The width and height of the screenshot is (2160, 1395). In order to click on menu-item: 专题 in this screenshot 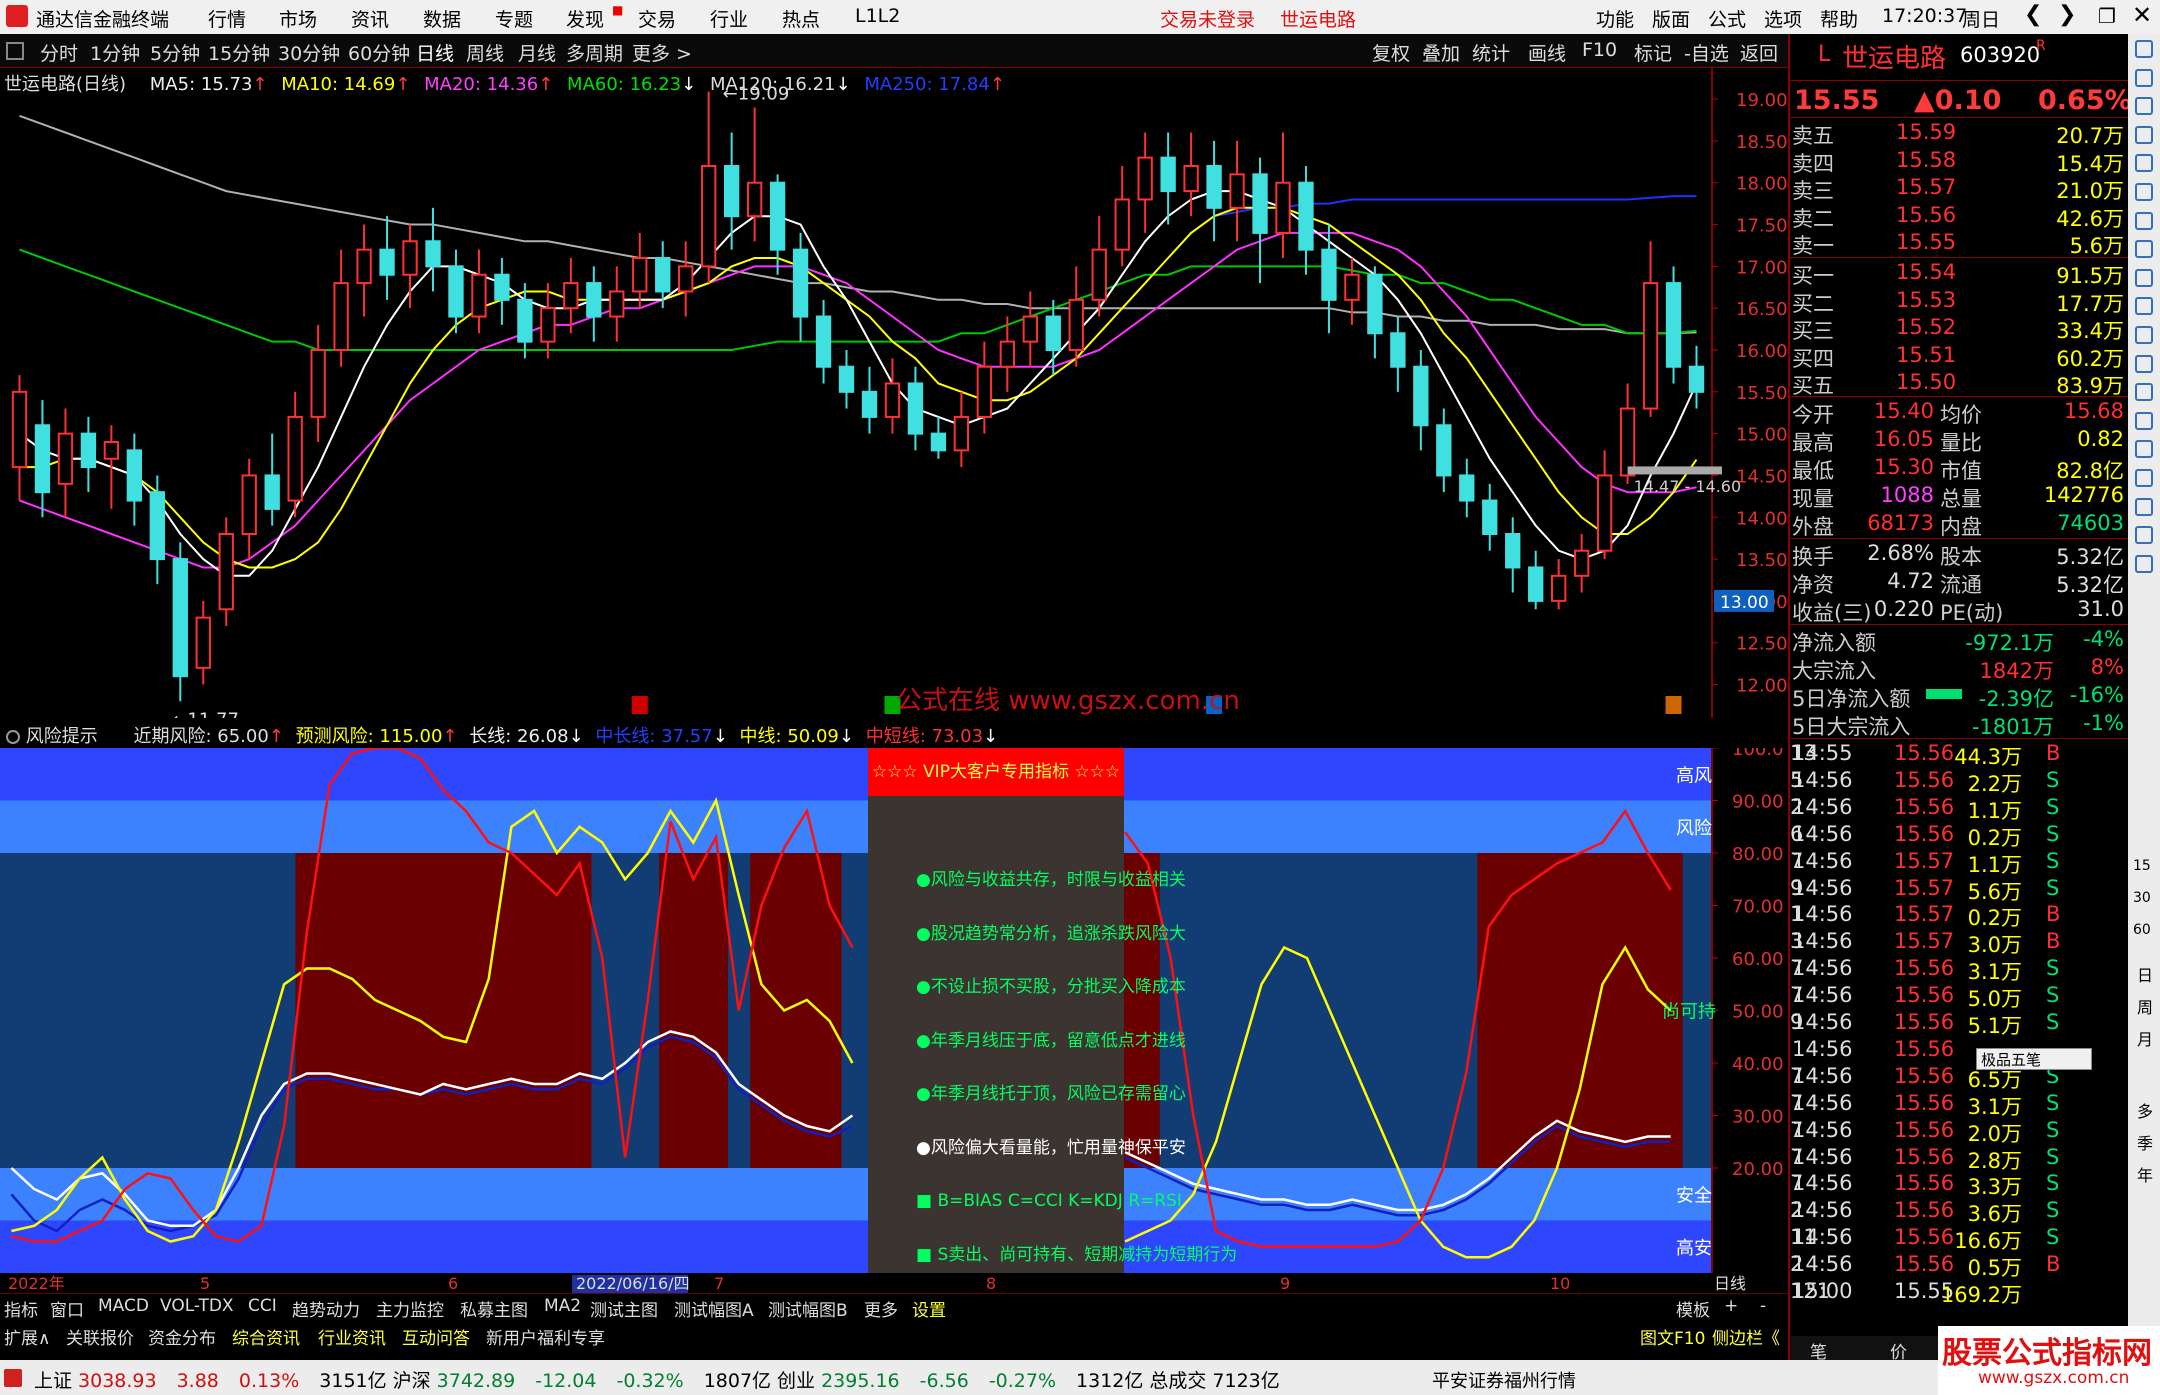, I will do `click(514, 18)`.